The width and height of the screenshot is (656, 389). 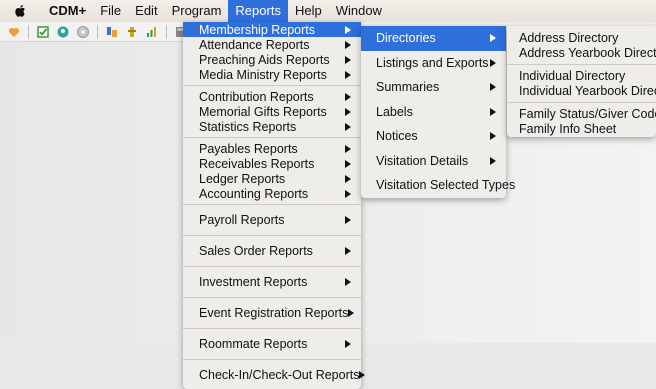 I want to click on menu-item-directories: Directories, so click(x=433, y=38).